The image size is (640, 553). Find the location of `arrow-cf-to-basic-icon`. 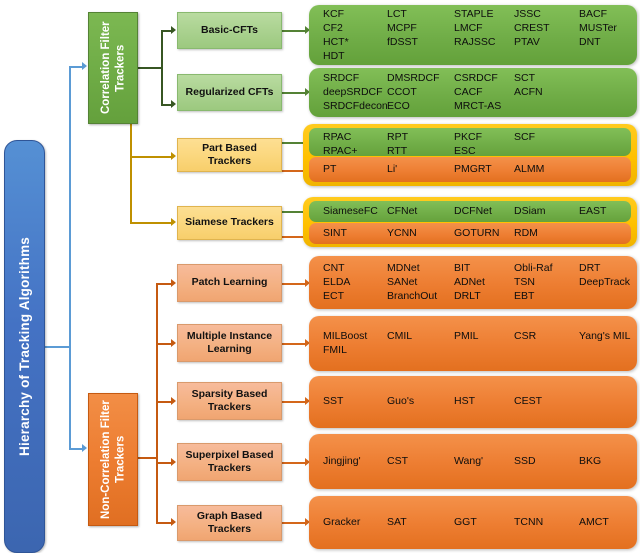

arrow-cf-to-basic-icon is located at coordinates (173, 30).